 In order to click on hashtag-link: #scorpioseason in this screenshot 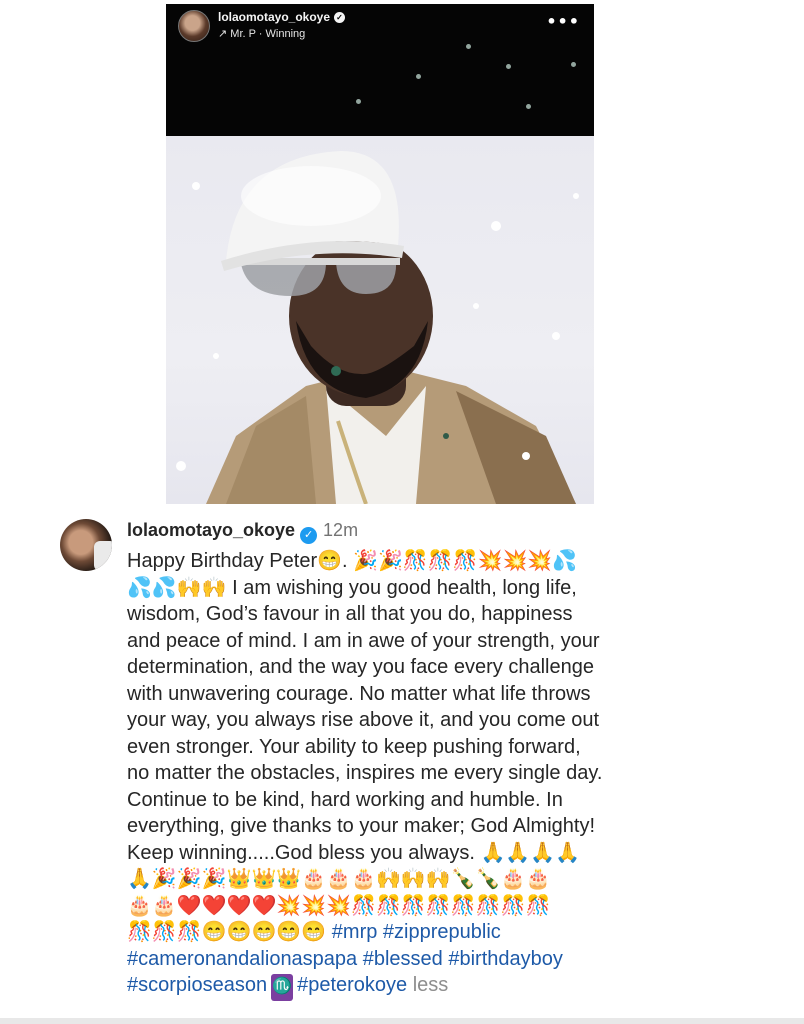, I will do `click(197, 985)`.